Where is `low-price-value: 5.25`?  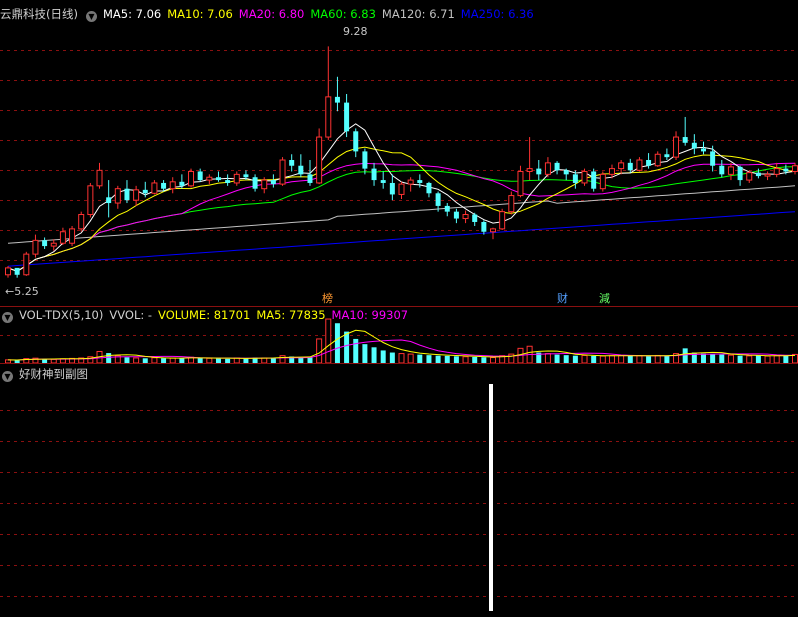 low-price-value: 5.25 is located at coordinates (26, 291).